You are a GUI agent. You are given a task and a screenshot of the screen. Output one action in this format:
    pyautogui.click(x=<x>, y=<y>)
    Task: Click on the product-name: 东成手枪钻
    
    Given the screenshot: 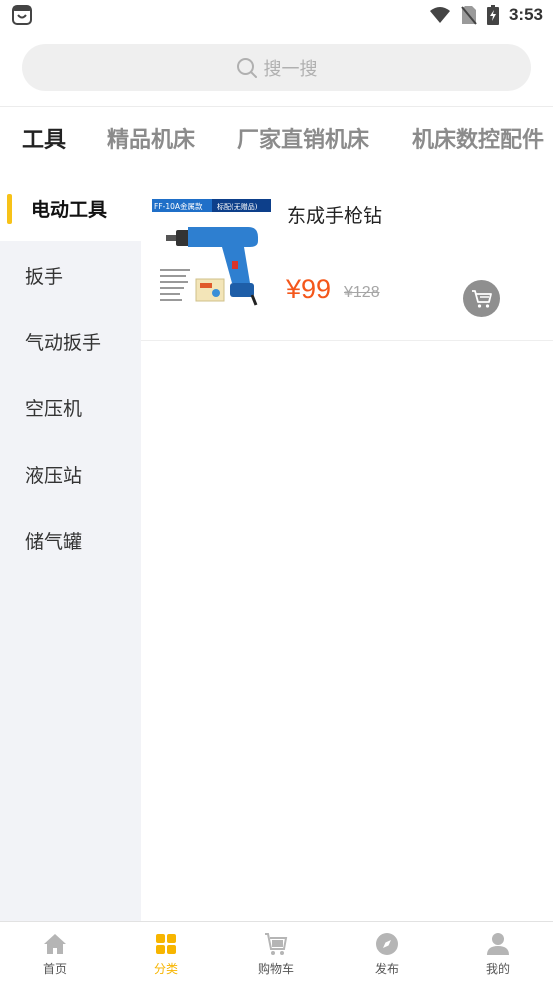 What is the action you would take?
    pyautogui.click(x=334, y=214)
    